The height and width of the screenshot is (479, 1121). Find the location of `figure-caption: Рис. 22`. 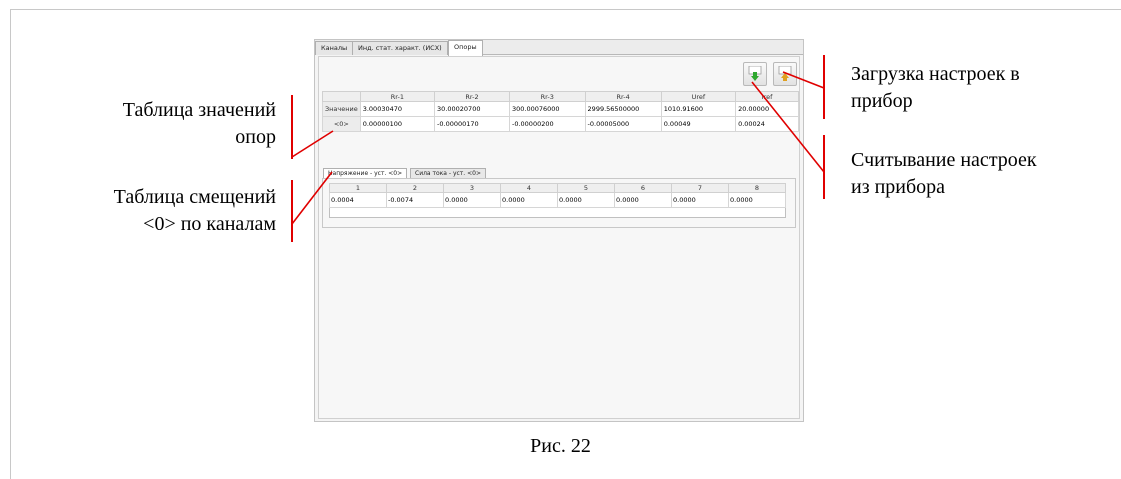

figure-caption: Рис. 22 is located at coordinates (560, 446).